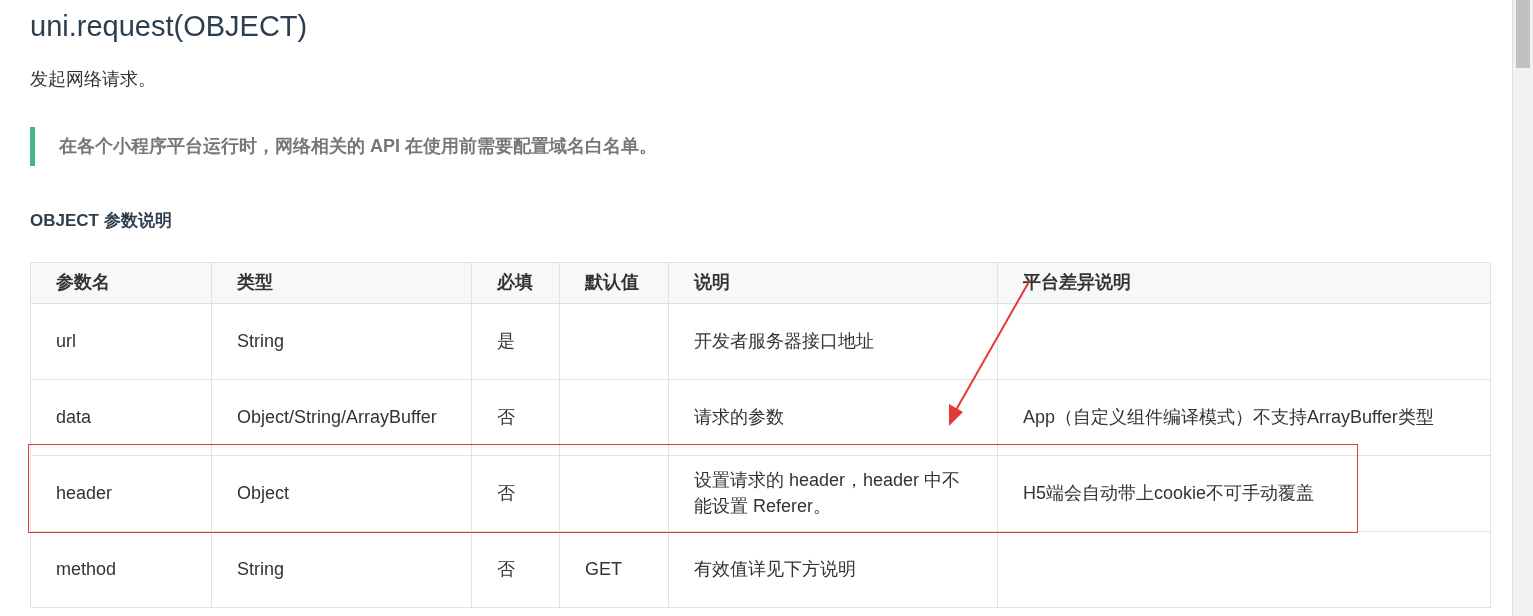  Describe the element at coordinates (84, 493) in the screenshot. I see `table-cell-text: header` at that location.